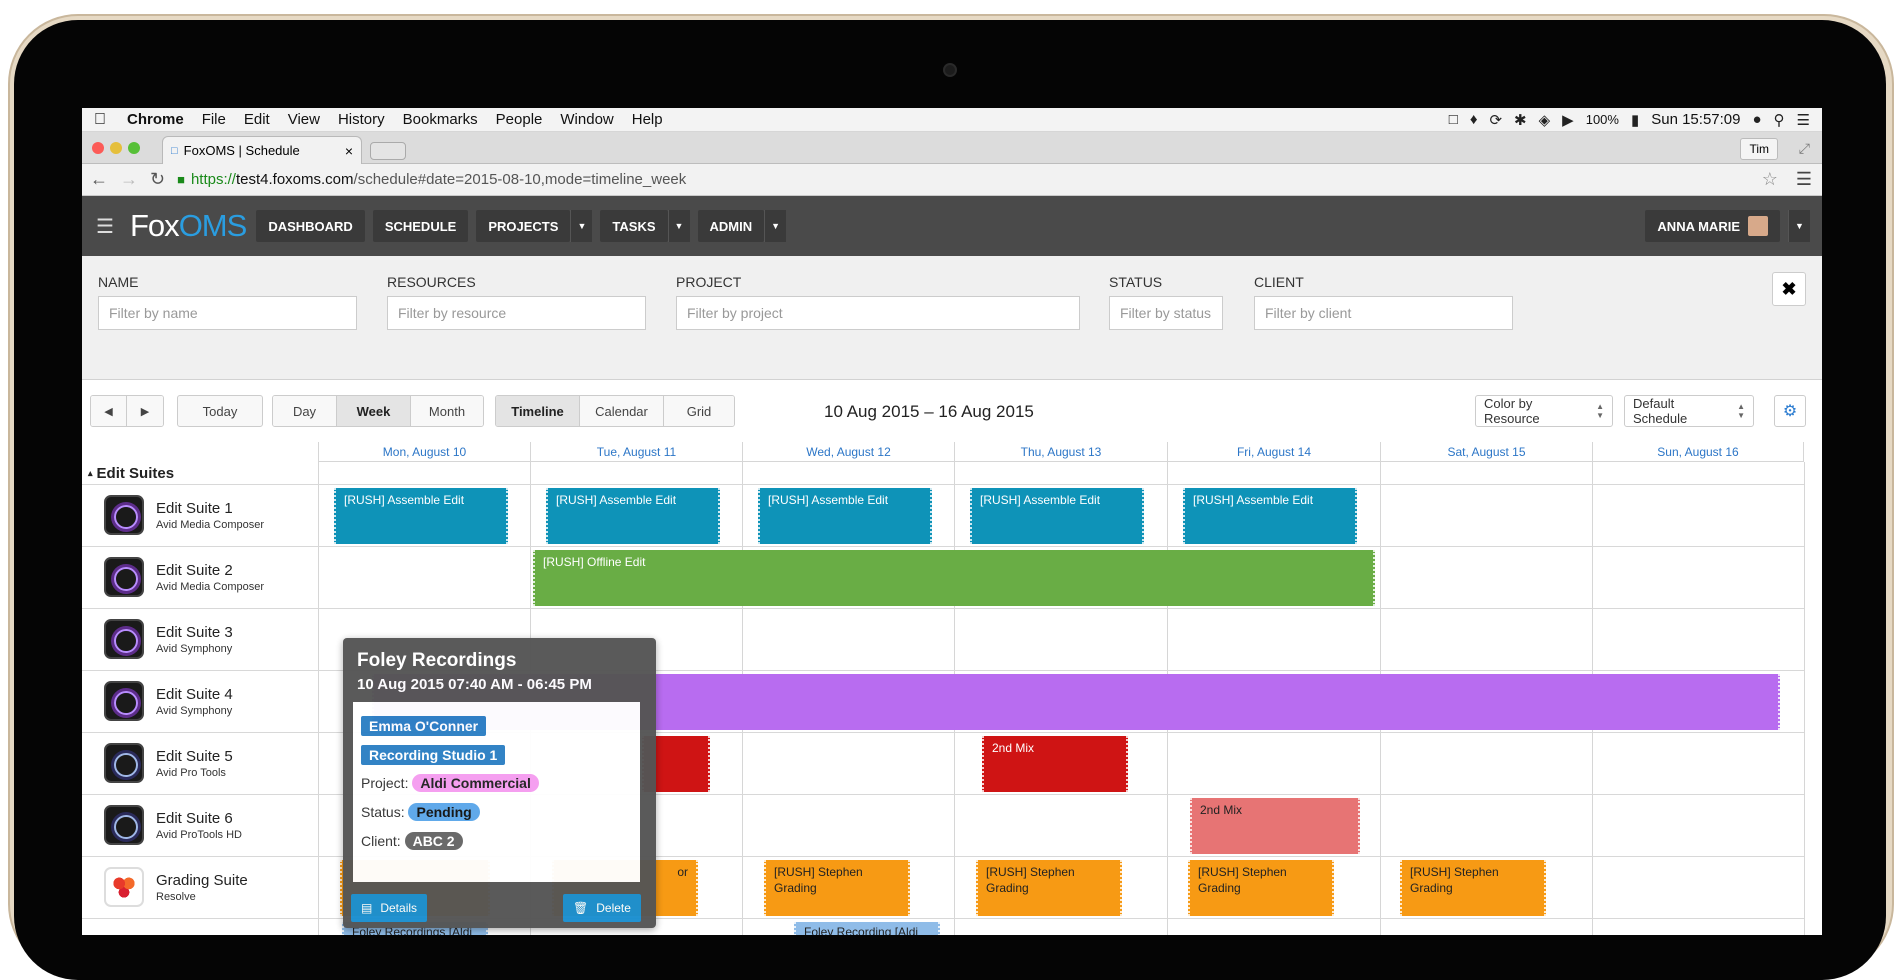  Describe the element at coordinates (1383, 313) in the screenshot. I see `client-filter-input` at that location.